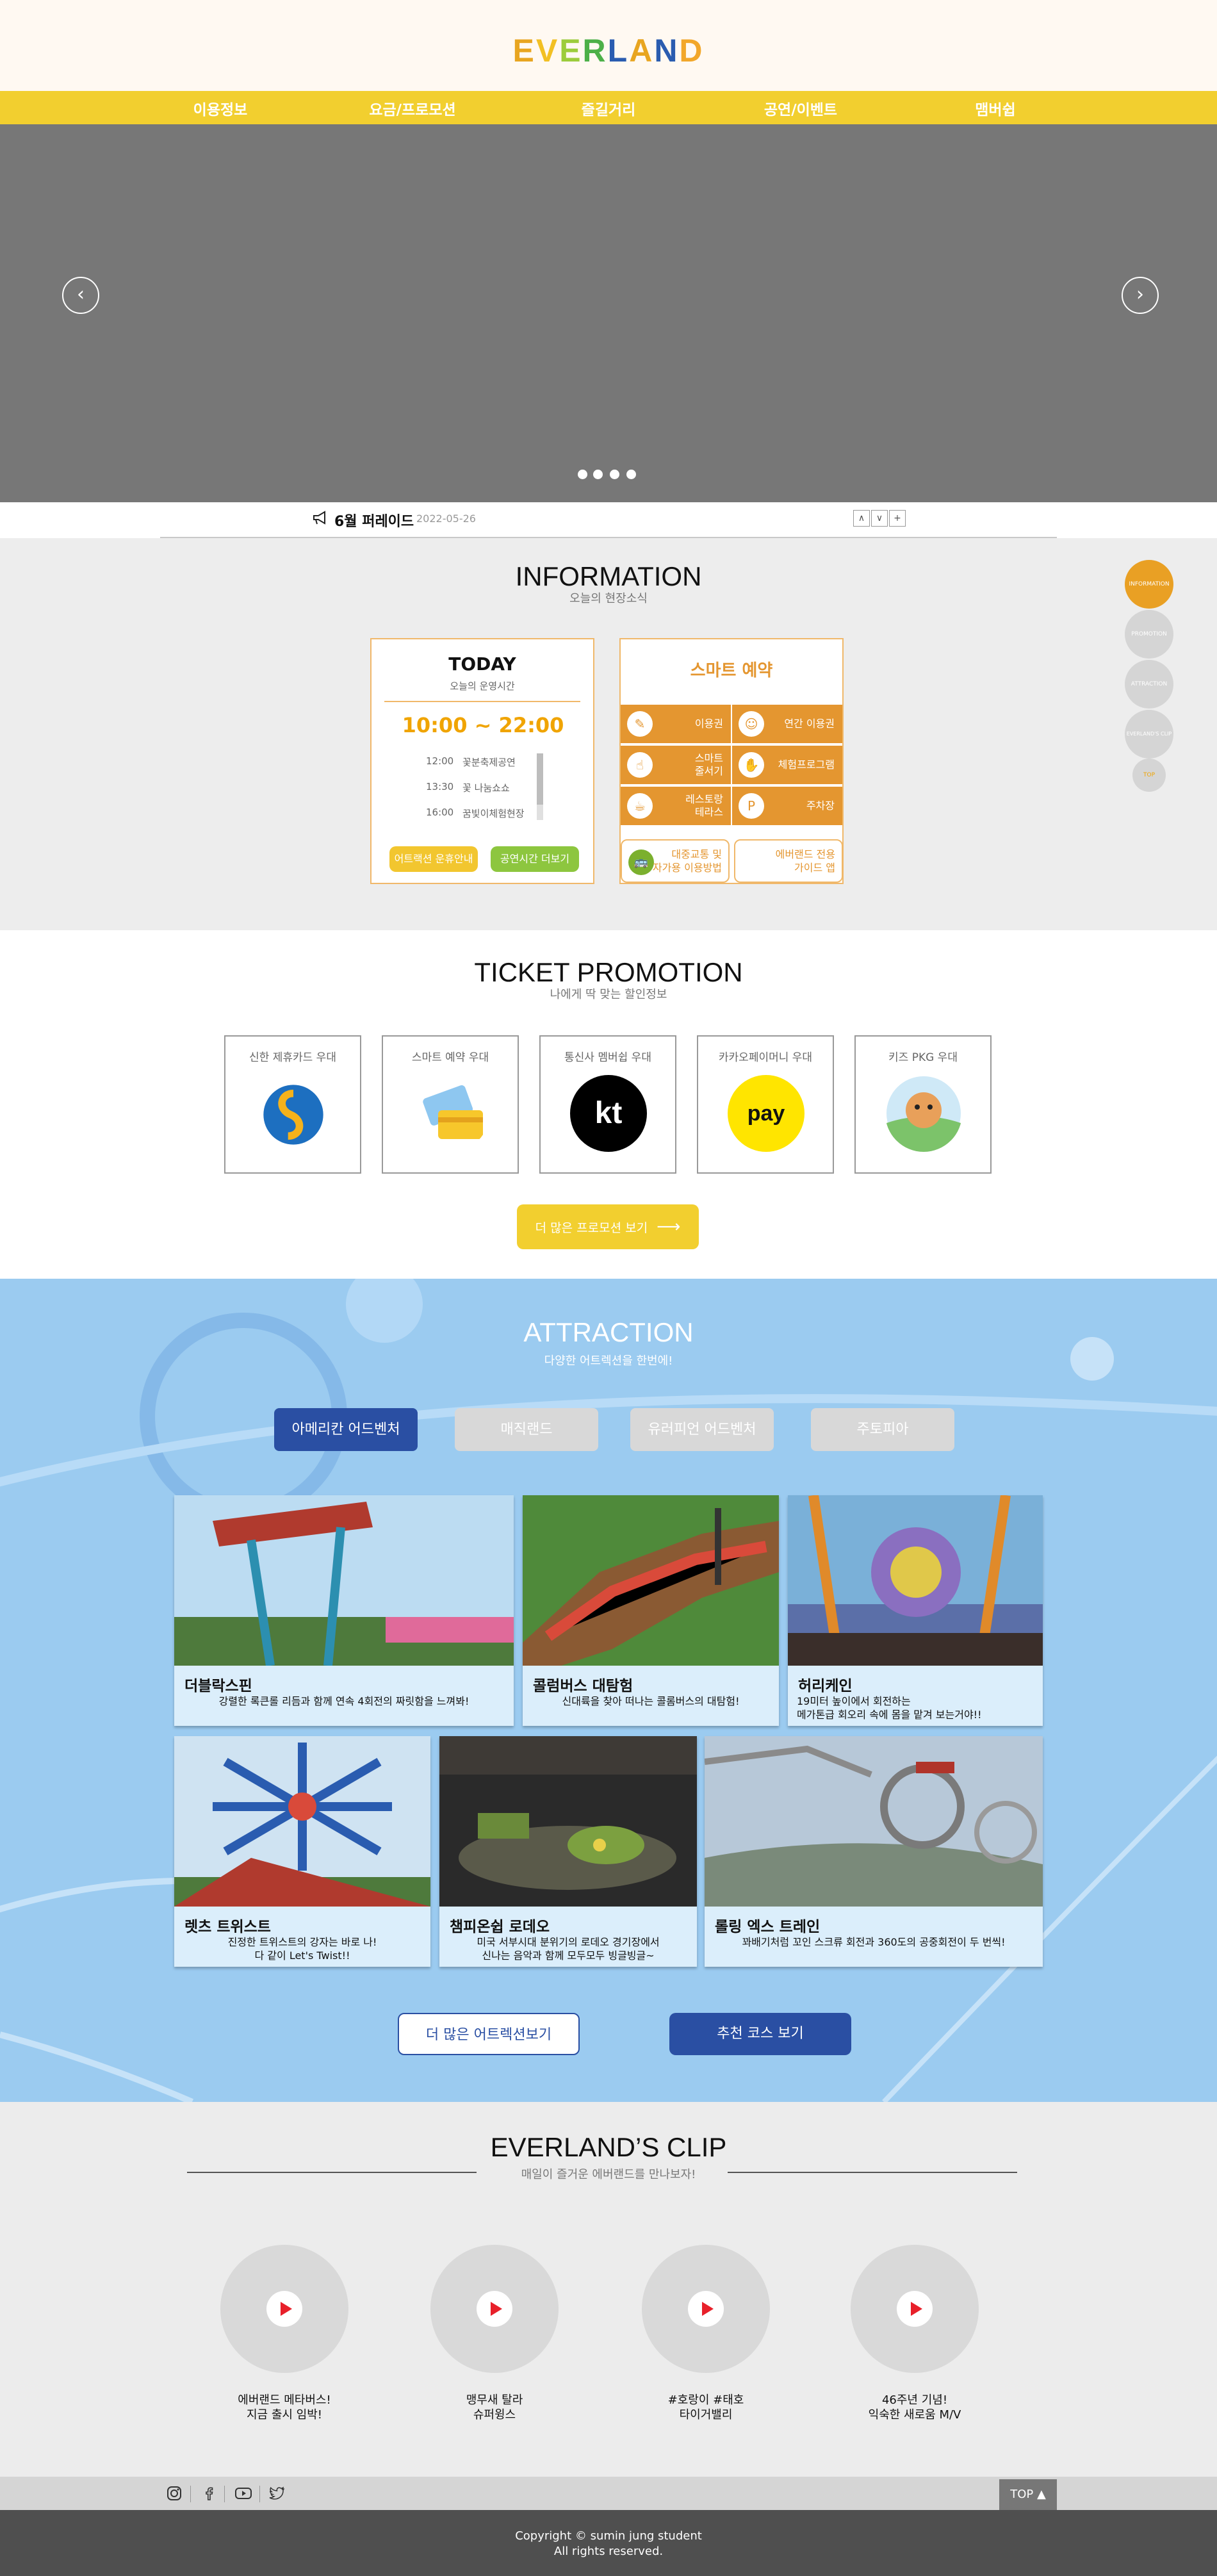 This screenshot has width=1217, height=2576. What do you see at coordinates (882, 1430) in the screenshot?
I see `tab-zootopia: 주토피아` at bounding box center [882, 1430].